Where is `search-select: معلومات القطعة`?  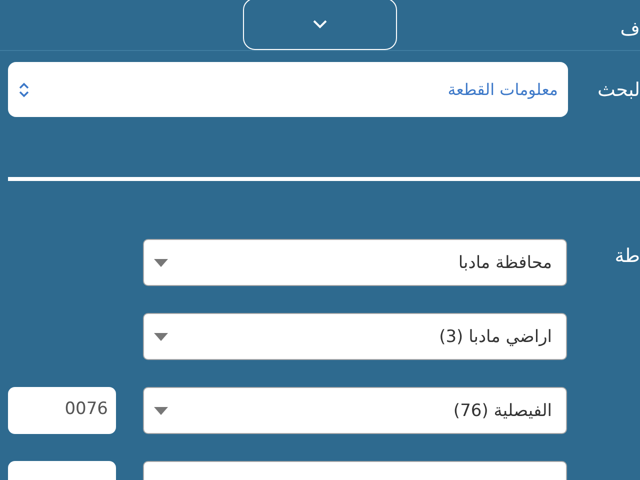
search-select: معلومات القطعة is located at coordinates (288, 89).